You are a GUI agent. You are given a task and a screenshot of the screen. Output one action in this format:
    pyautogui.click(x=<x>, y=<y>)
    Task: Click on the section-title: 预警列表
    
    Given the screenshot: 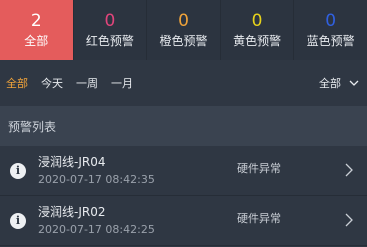 What is the action you would take?
    pyautogui.click(x=32, y=126)
    